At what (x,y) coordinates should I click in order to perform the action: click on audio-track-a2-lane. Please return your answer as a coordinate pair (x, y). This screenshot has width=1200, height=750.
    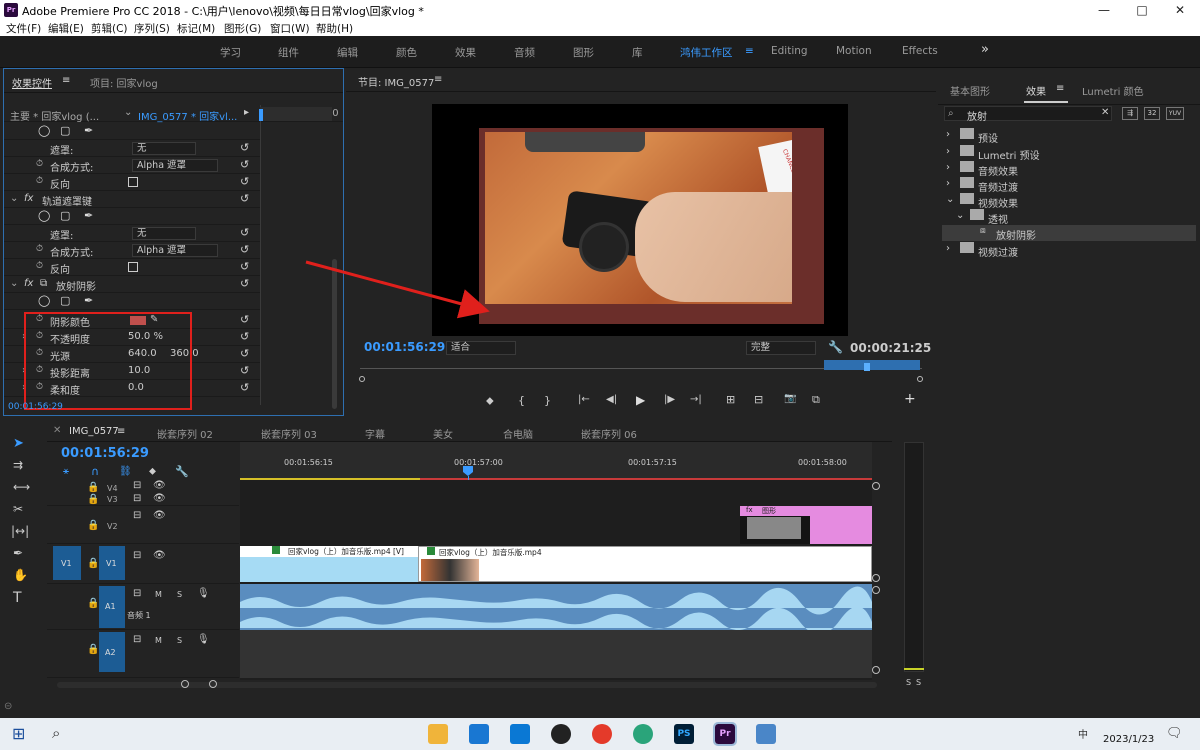
    Looking at the image, I should click on (556, 654).